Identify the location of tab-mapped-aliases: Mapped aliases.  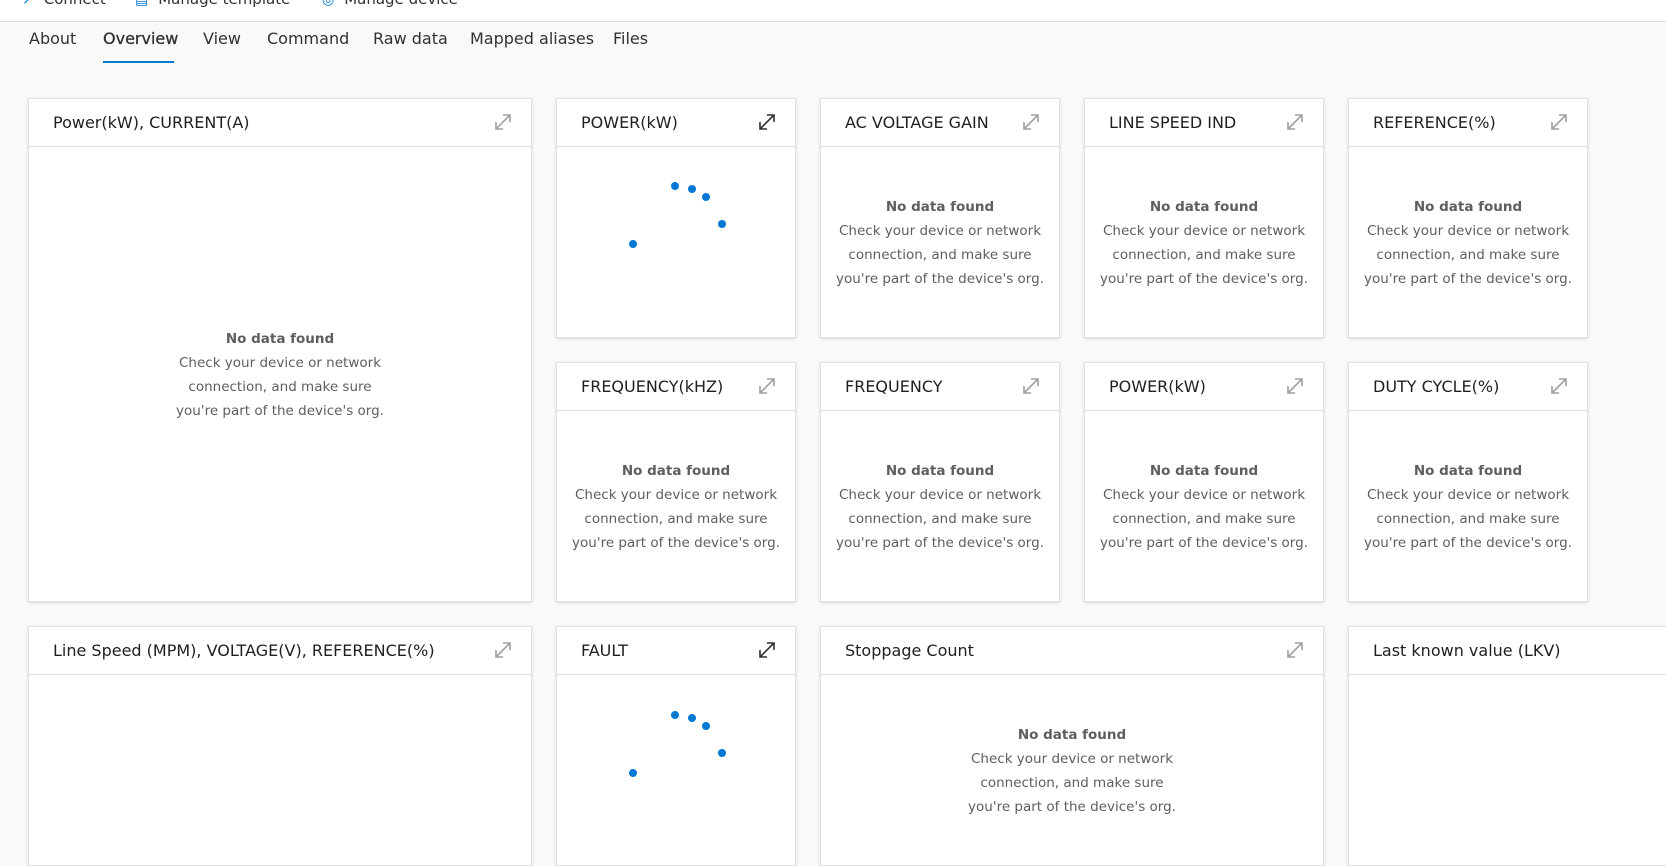
(532, 38).